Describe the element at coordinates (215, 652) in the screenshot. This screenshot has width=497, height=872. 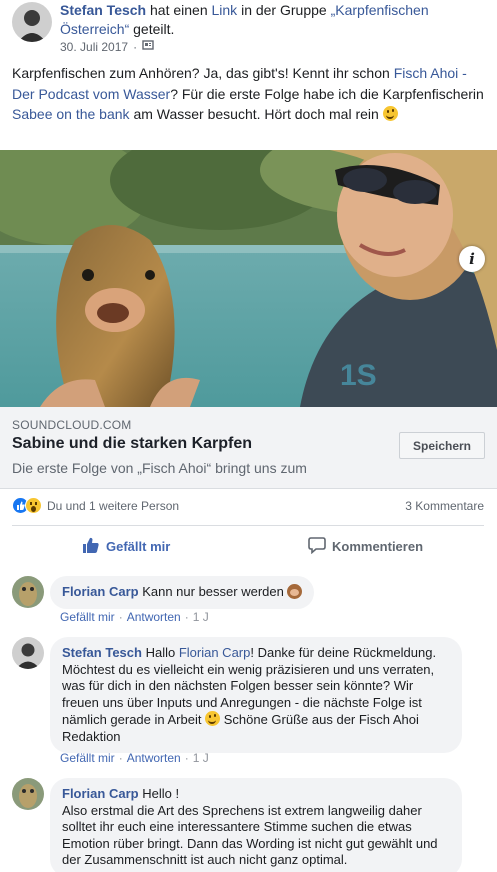
I see `comment-mention: Florian Carp` at that location.